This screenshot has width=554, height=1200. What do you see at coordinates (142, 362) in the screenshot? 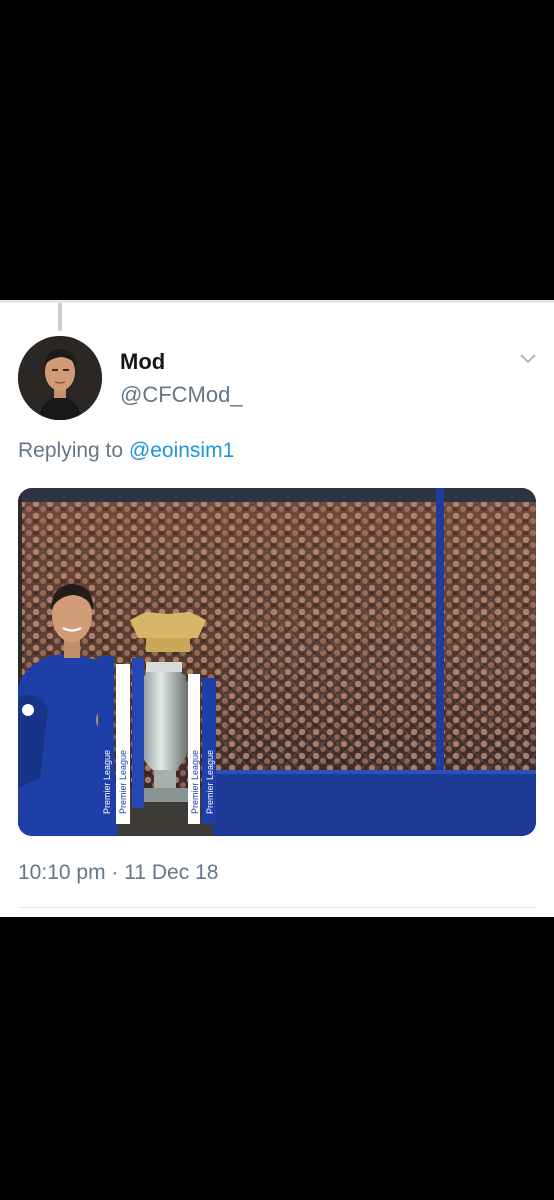
I see `display-name: Mod` at bounding box center [142, 362].